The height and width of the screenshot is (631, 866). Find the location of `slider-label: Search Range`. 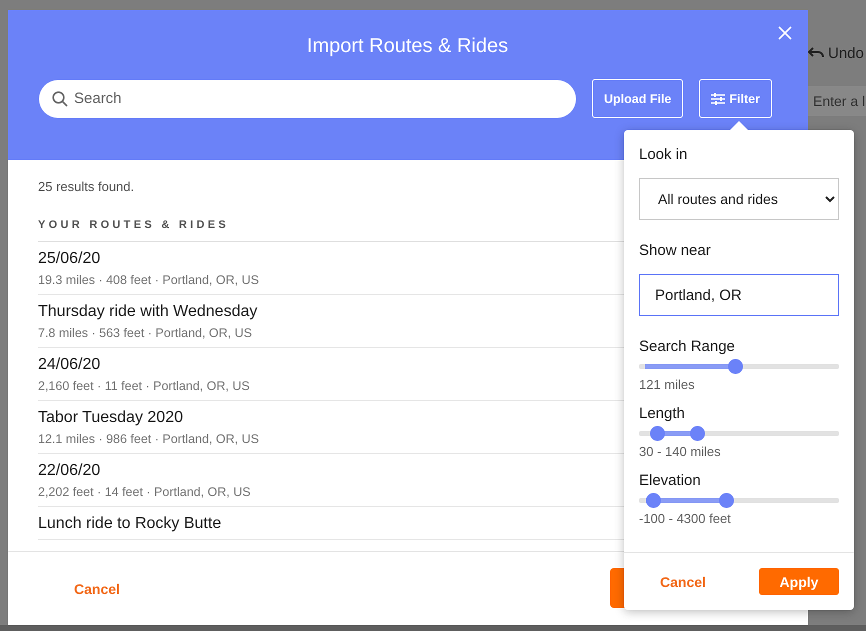

slider-label: Search Range is located at coordinates (687, 347).